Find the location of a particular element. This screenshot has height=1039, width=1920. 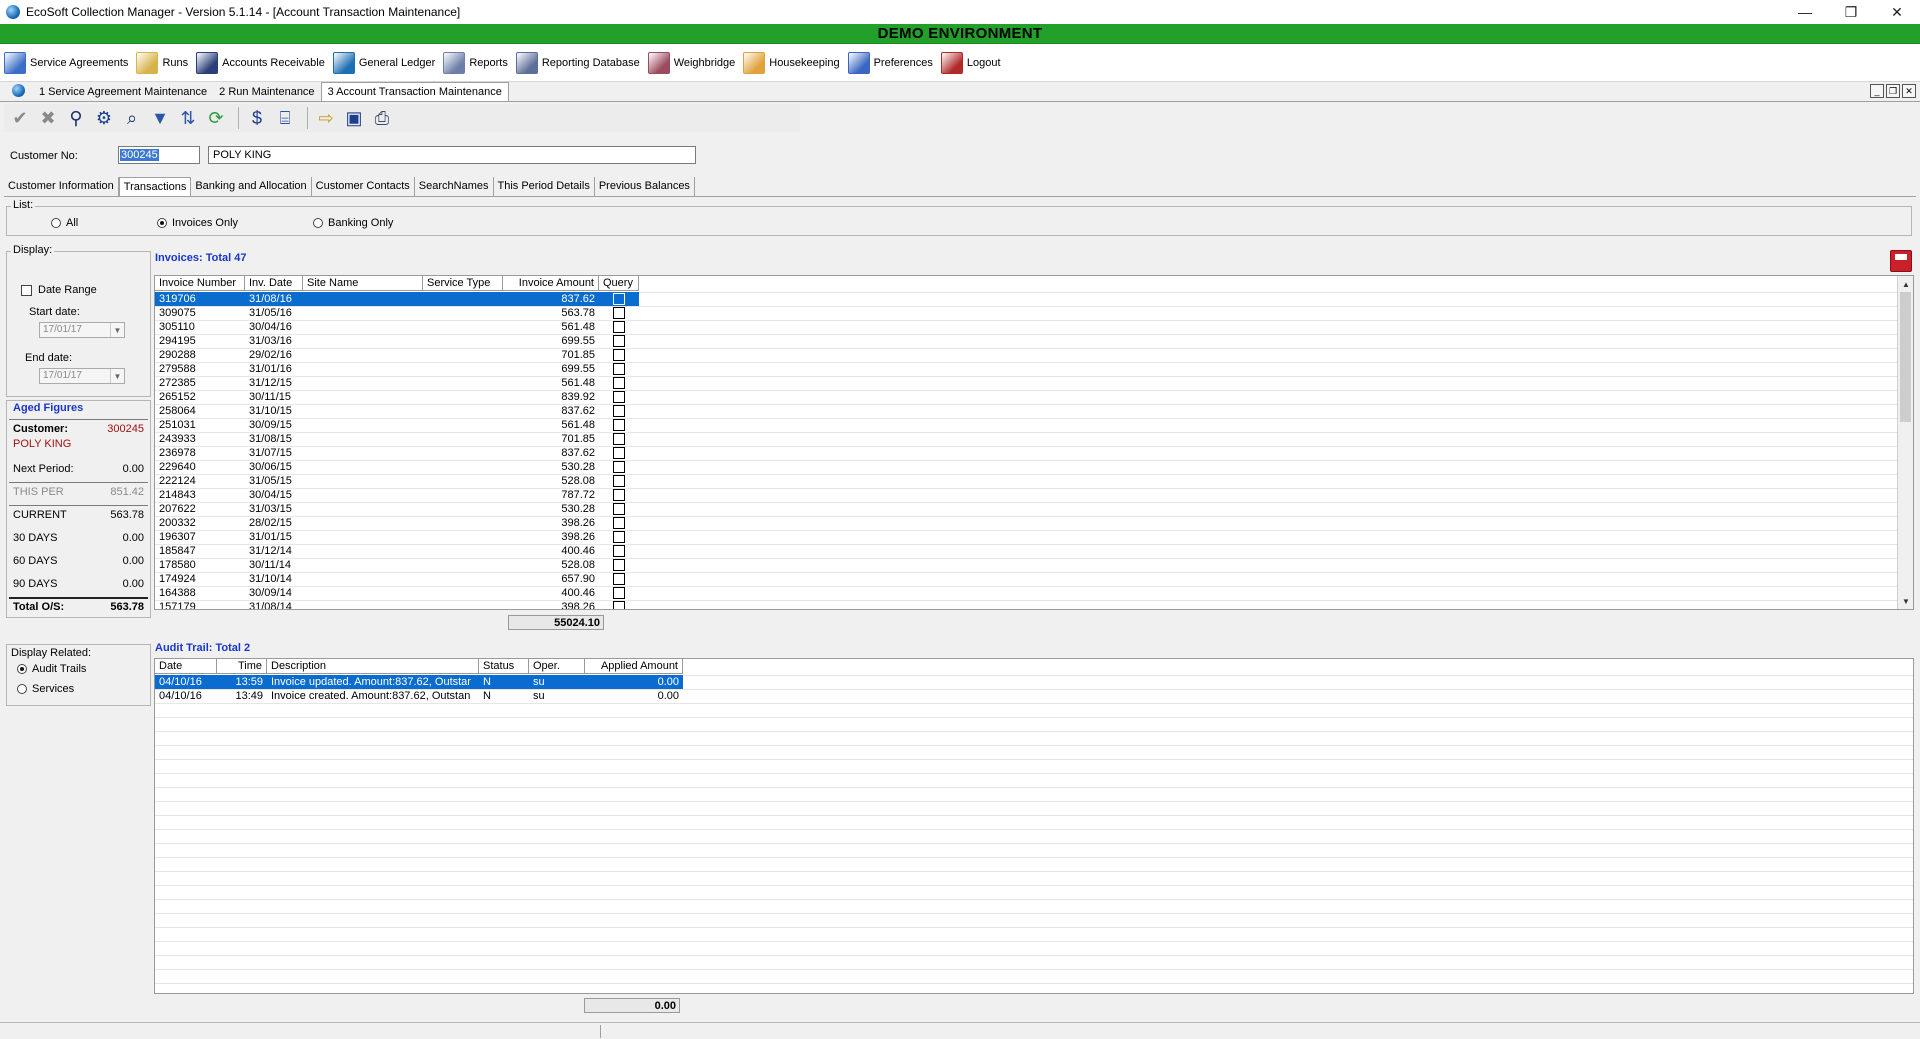

column-header: Applied Amount is located at coordinates (634, 666).